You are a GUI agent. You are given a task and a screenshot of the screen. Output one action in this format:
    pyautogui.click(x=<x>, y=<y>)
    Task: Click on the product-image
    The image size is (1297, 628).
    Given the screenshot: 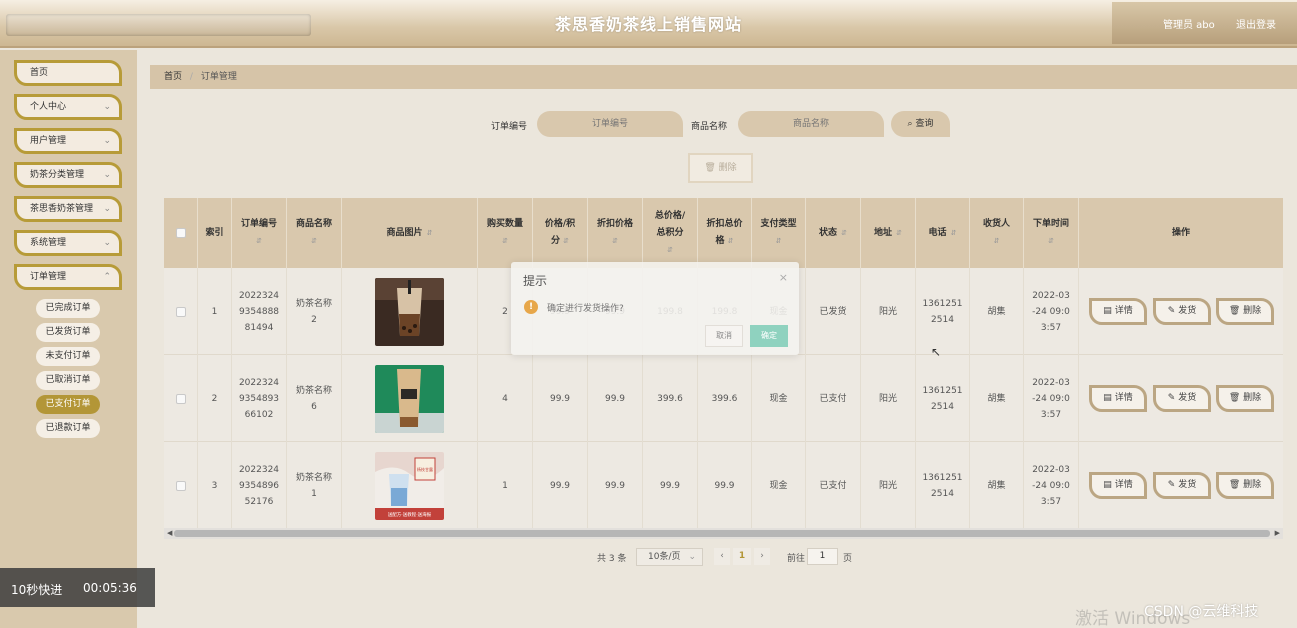 What is the action you would take?
    pyautogui.click(x=409, y=398)
    